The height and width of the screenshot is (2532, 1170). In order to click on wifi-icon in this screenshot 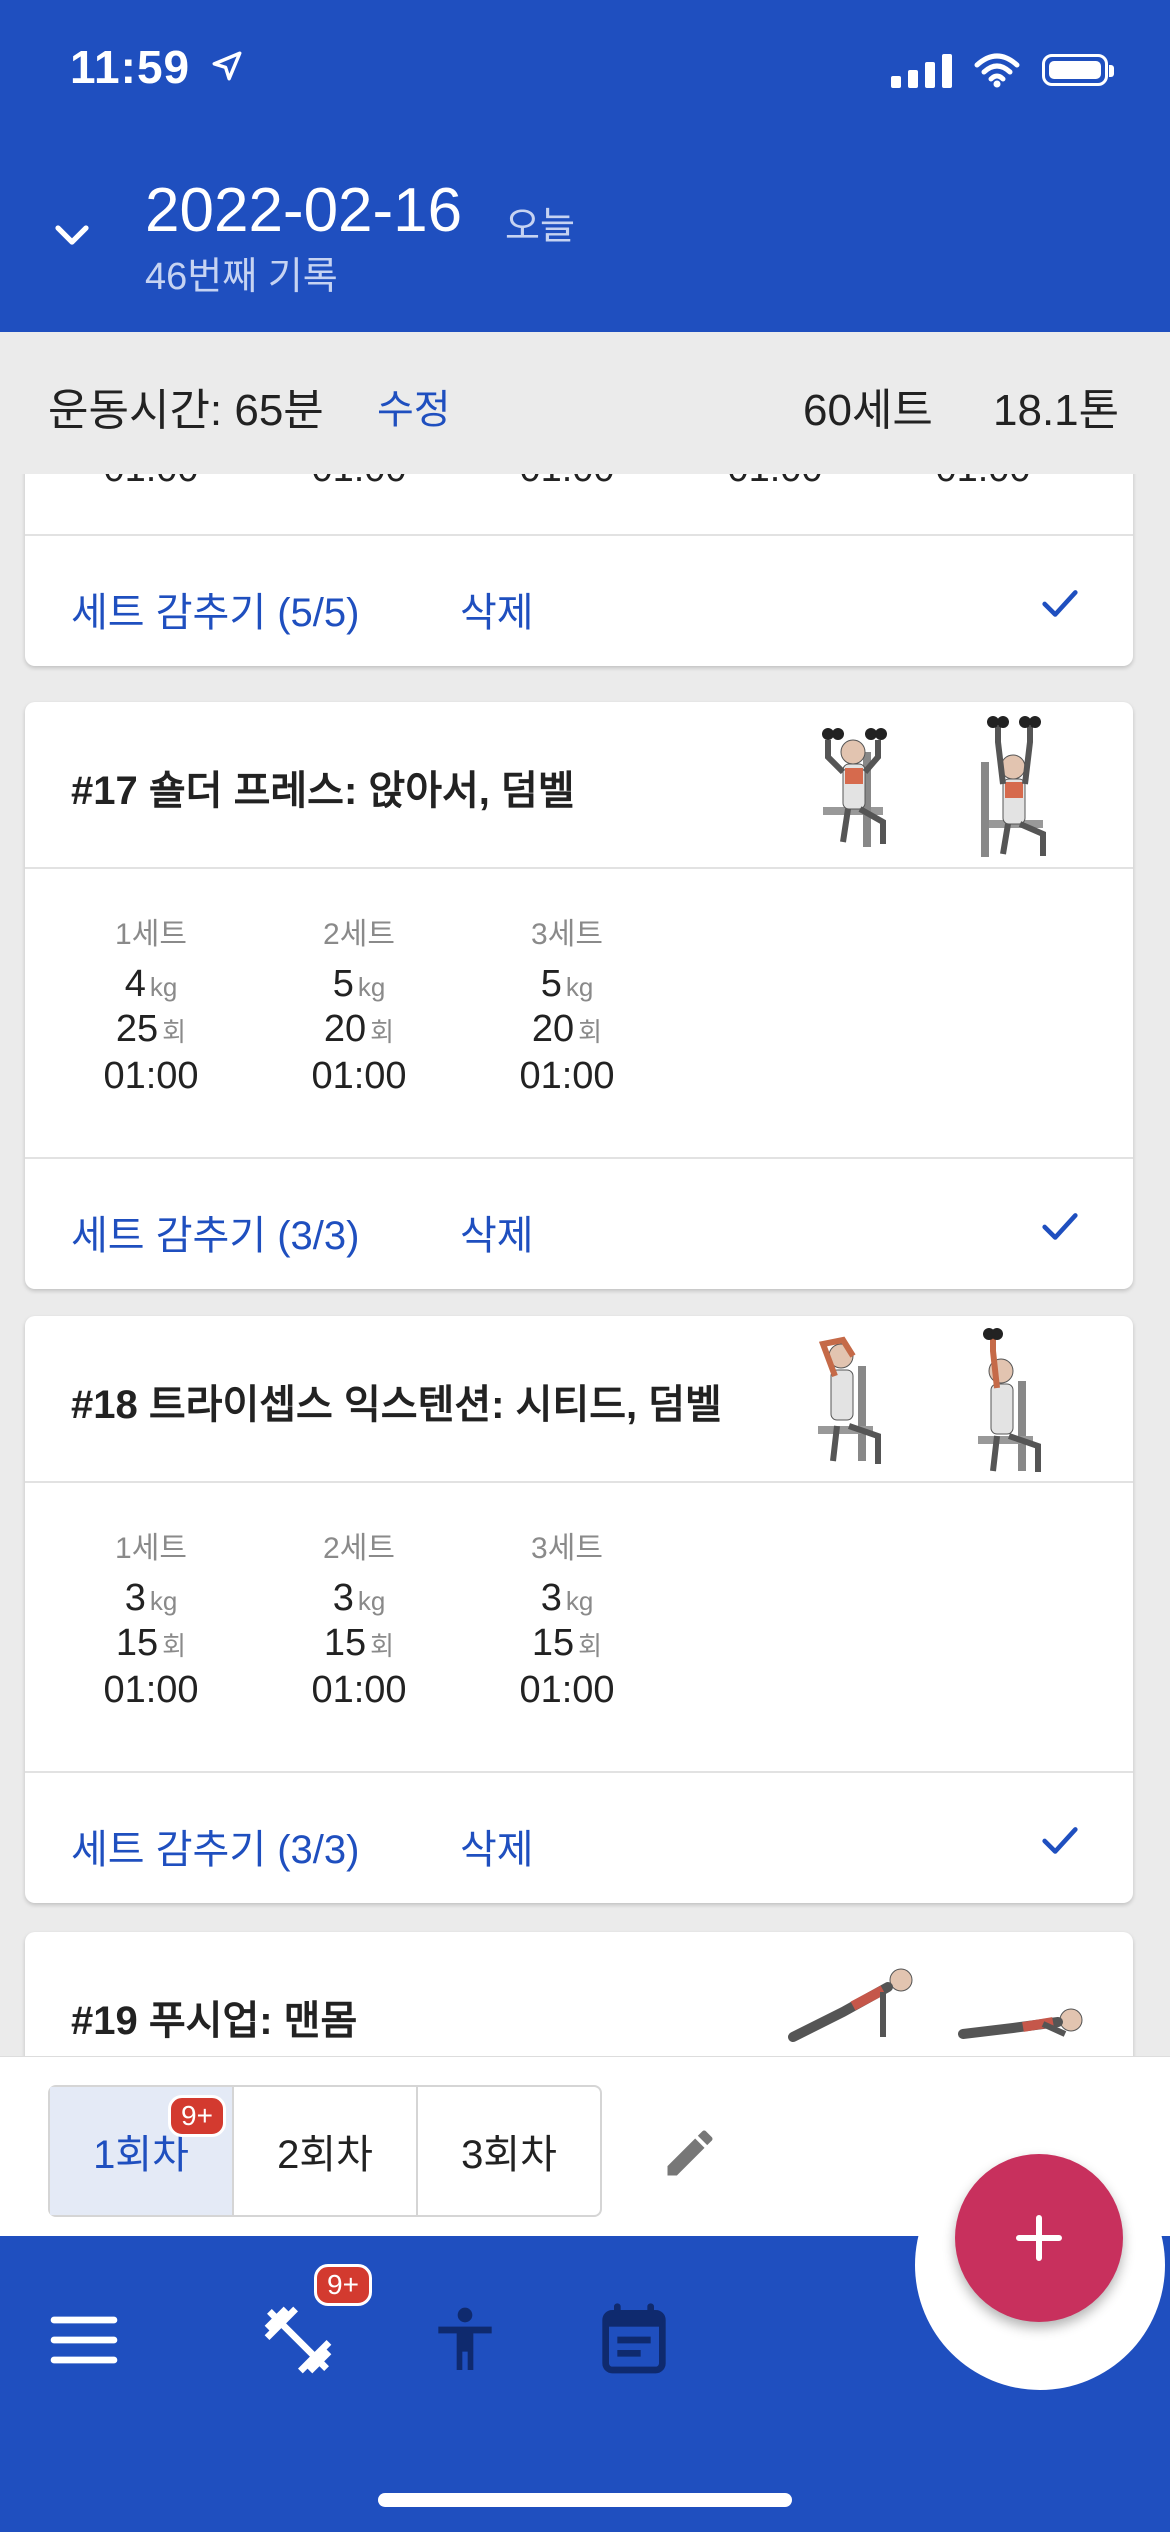, I will do `click(997, 70)`.